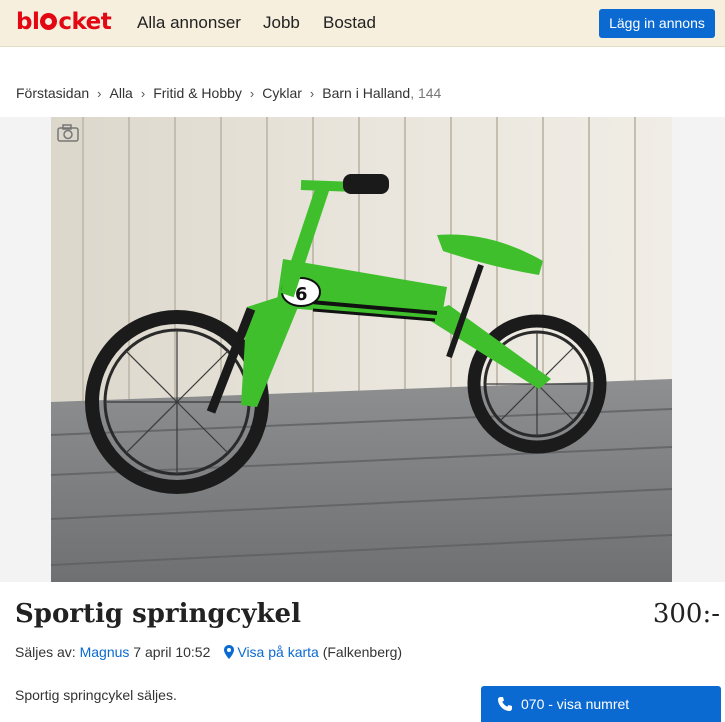  I want to click on phone-button-label: 070 - visa numret, so click(575, 704).